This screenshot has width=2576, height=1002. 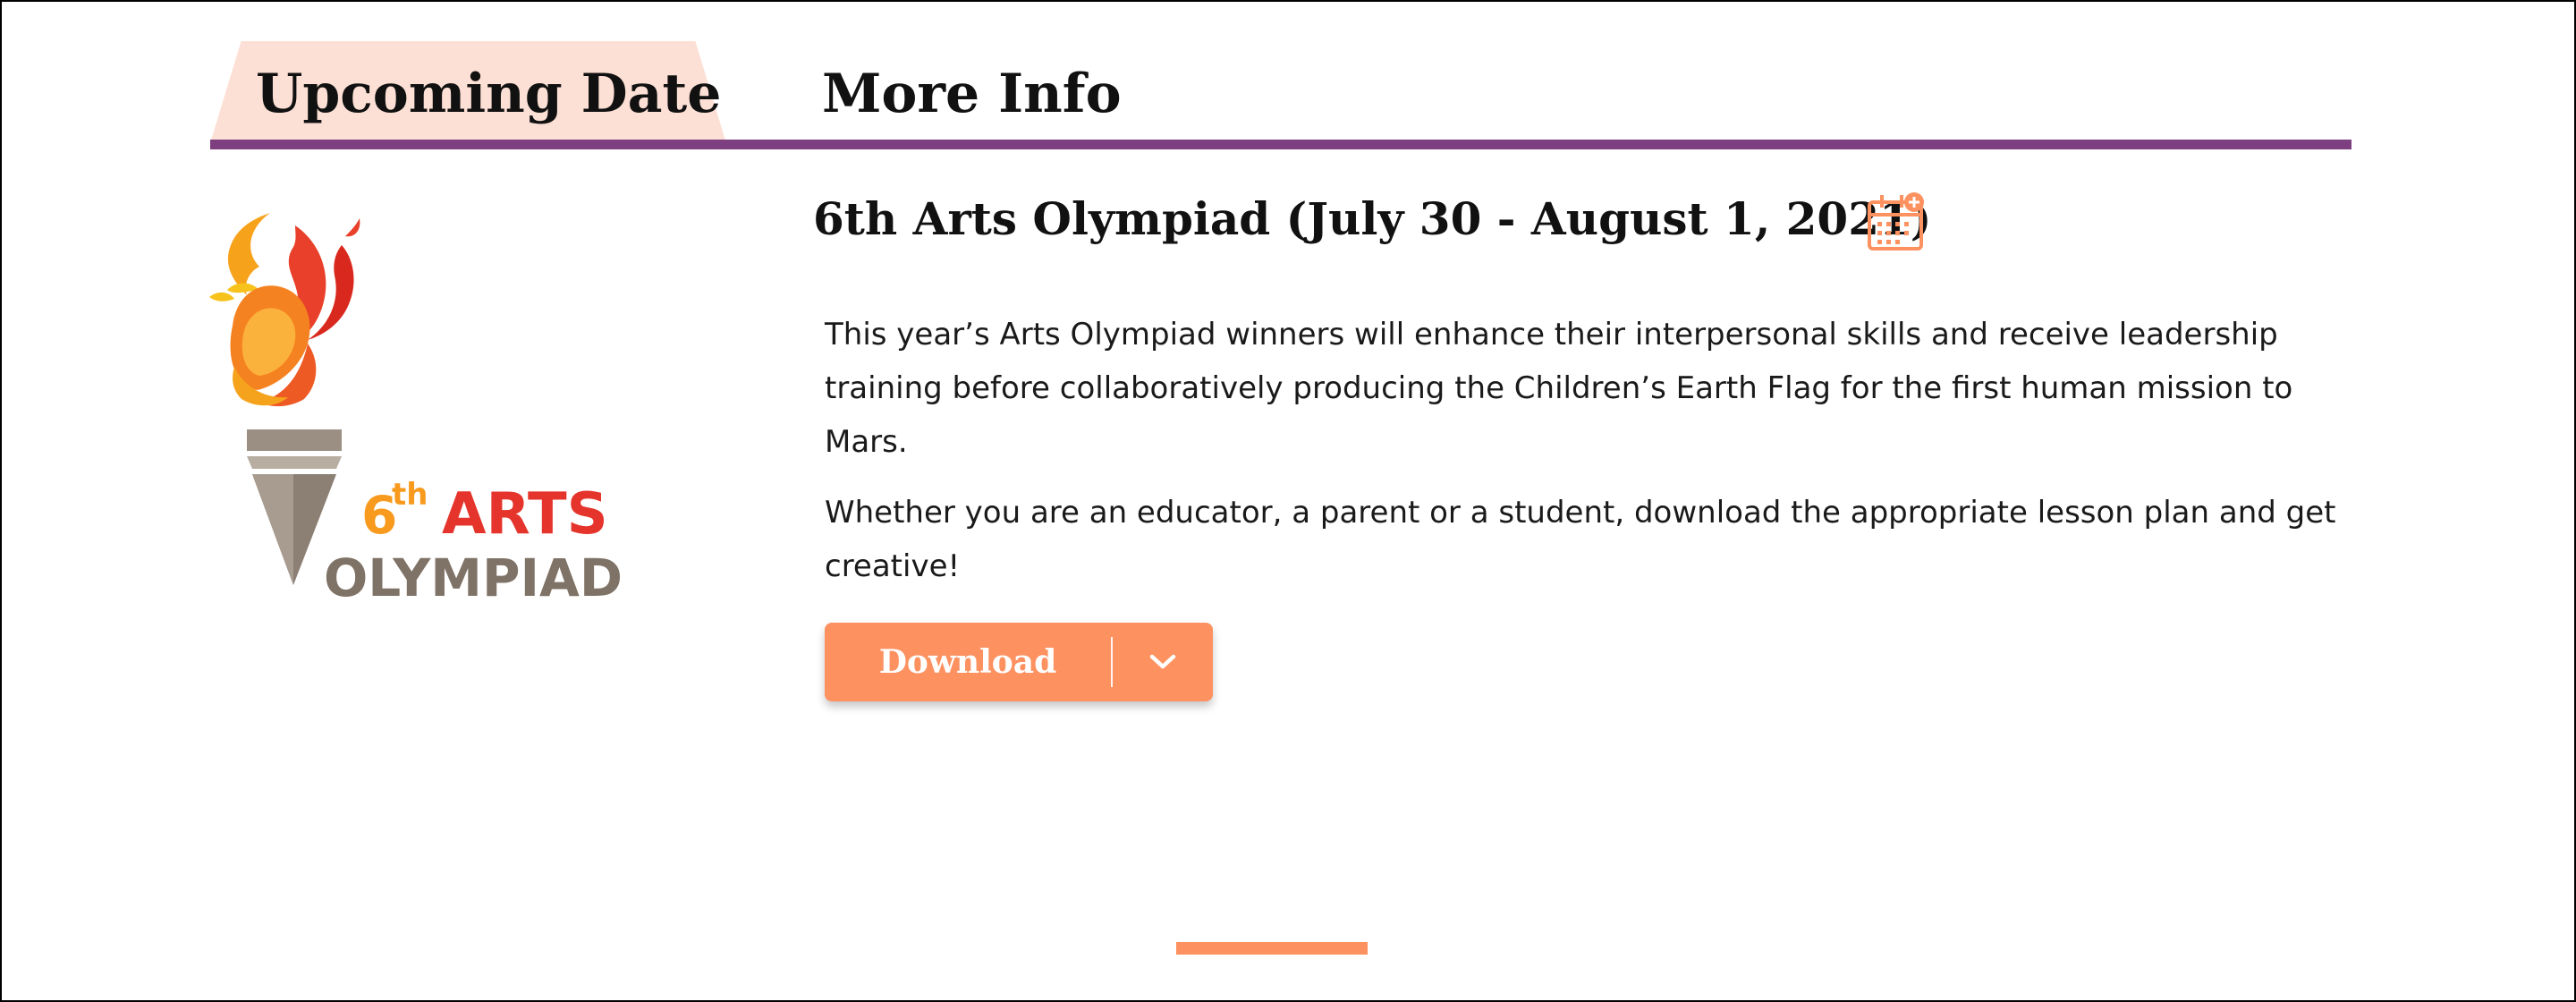 What do you see at coordinates (1112, 662) in the screenshot?
I see `download-button-divider` at bounding box center [1112, 662].